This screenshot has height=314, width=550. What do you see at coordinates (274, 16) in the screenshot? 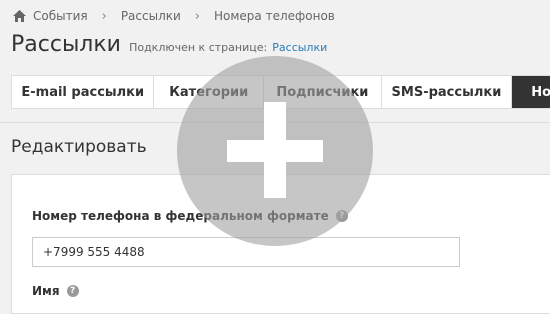
I see `breadcrumb-item-phone-numbers: Номера телефонов` at bounding box center [274, 16].